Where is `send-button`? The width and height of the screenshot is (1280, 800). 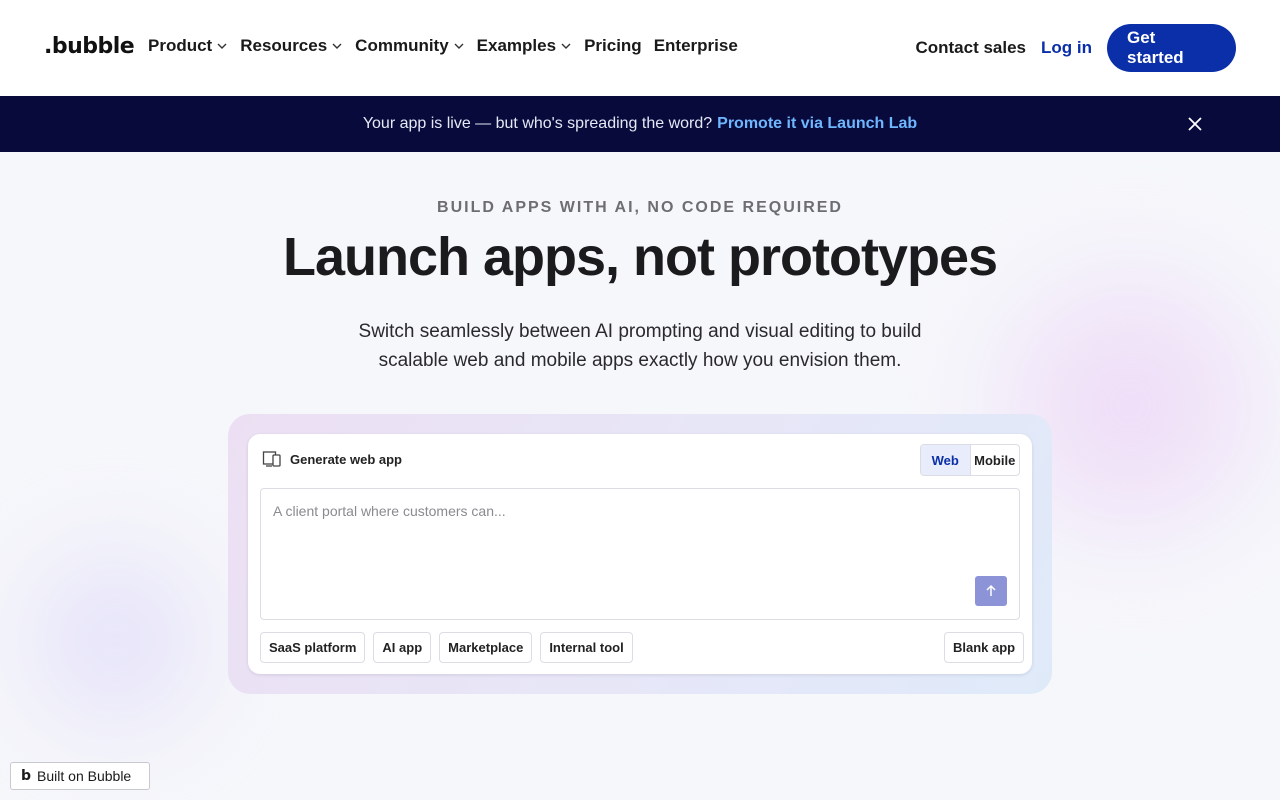
send-button is located at coordinates (991, 591).